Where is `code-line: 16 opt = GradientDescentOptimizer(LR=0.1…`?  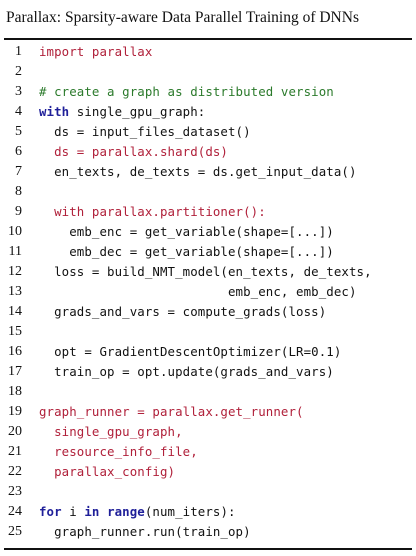
code-line: 16 opt = GradientDescentOptimizer(LR=0.1… is located at coordinates (208, 352).